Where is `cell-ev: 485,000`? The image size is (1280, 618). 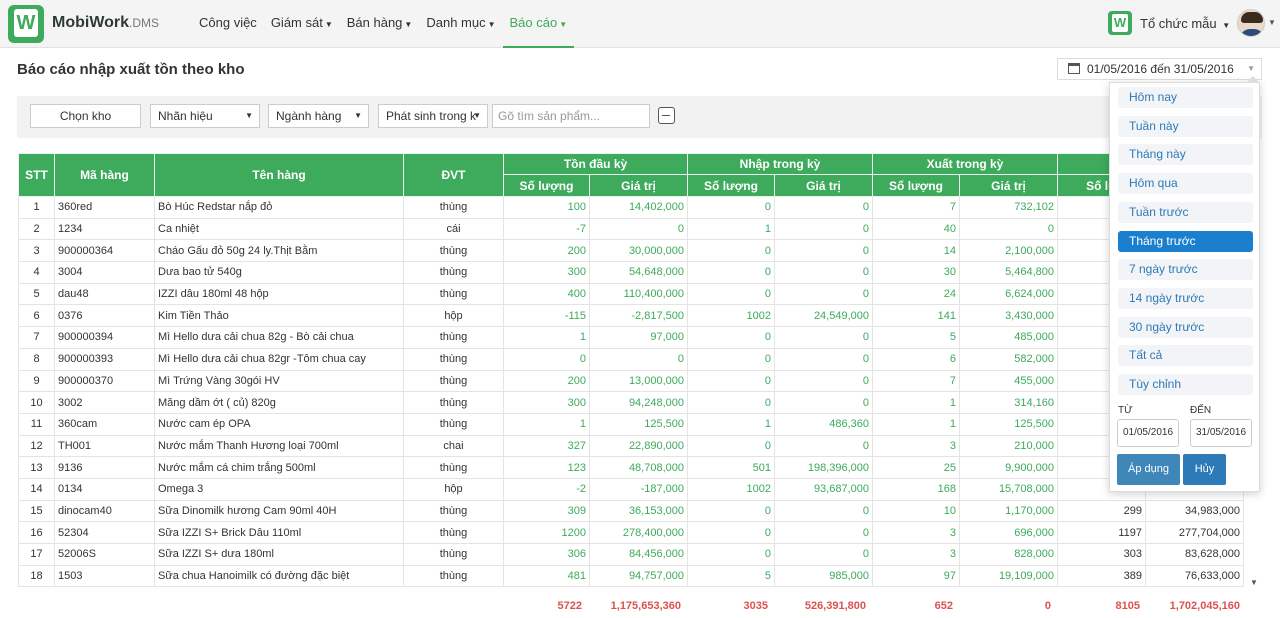
cell-ev: 485,000 is located at coordinates (1008, 337).